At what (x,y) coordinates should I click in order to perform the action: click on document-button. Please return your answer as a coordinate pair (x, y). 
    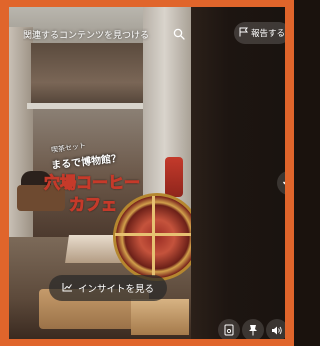
    Looking at the image, I should click on (229, 329).